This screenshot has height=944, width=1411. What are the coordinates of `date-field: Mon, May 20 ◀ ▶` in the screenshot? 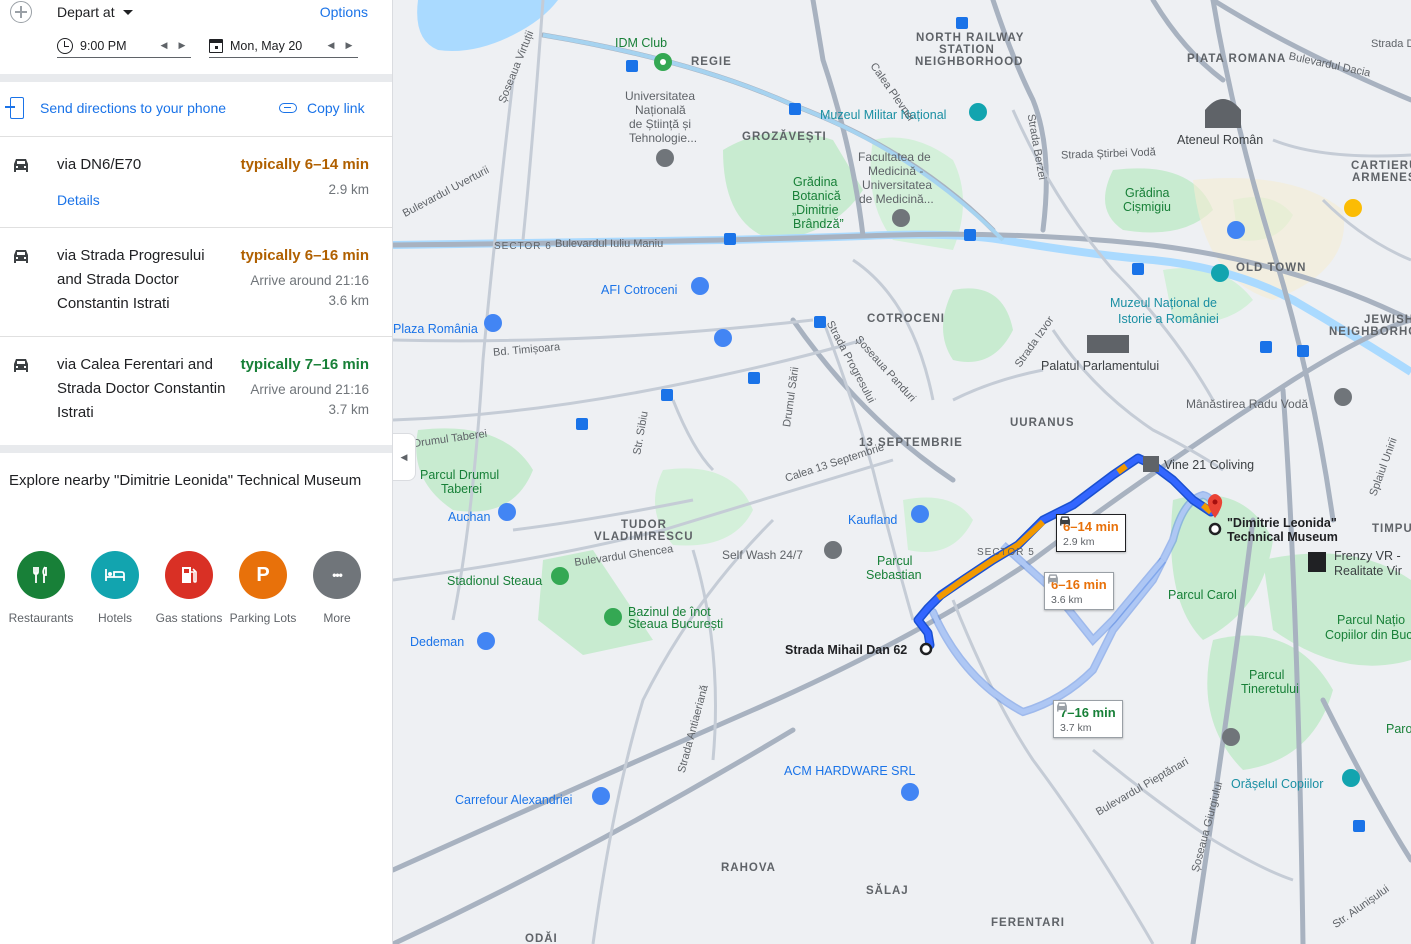 It's located at (283, 46).